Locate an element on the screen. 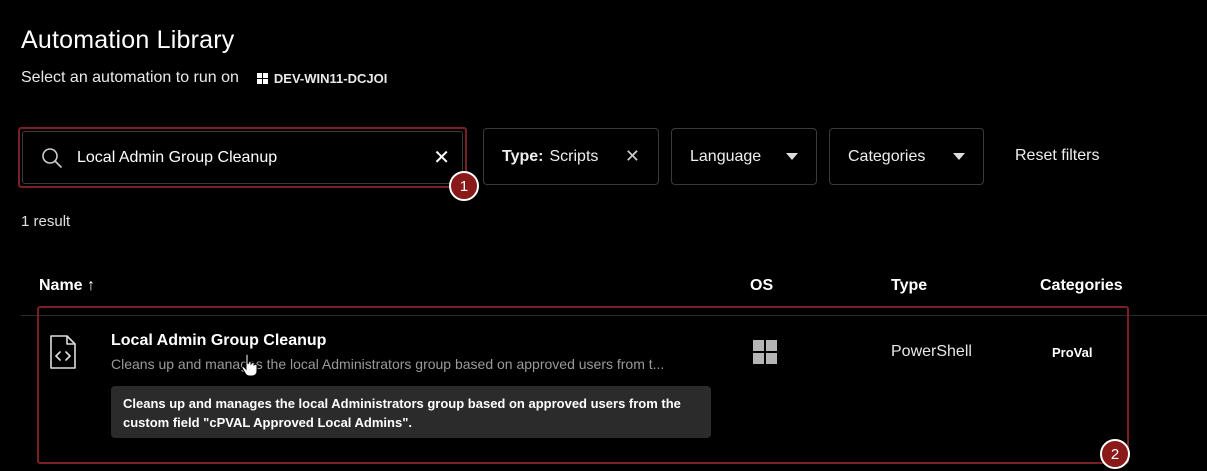 This screenshot has height=471, width=1207. sort-ascending-icon: ↑ is located at coordinates (91, 285).